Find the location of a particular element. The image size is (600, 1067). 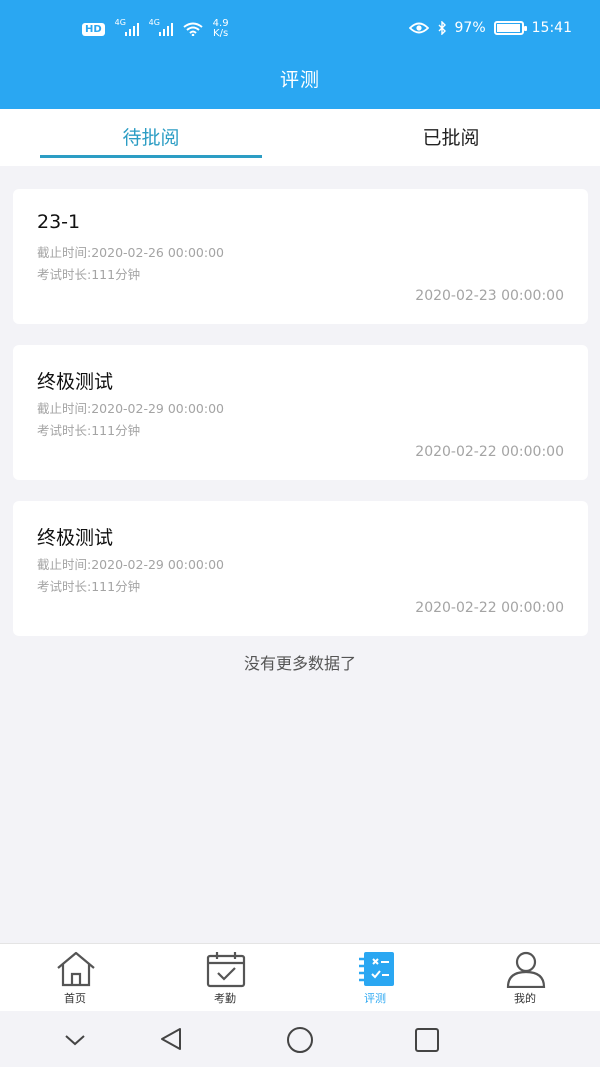

network-speed: 4.9 K/s is located at coordinates (220, 28).